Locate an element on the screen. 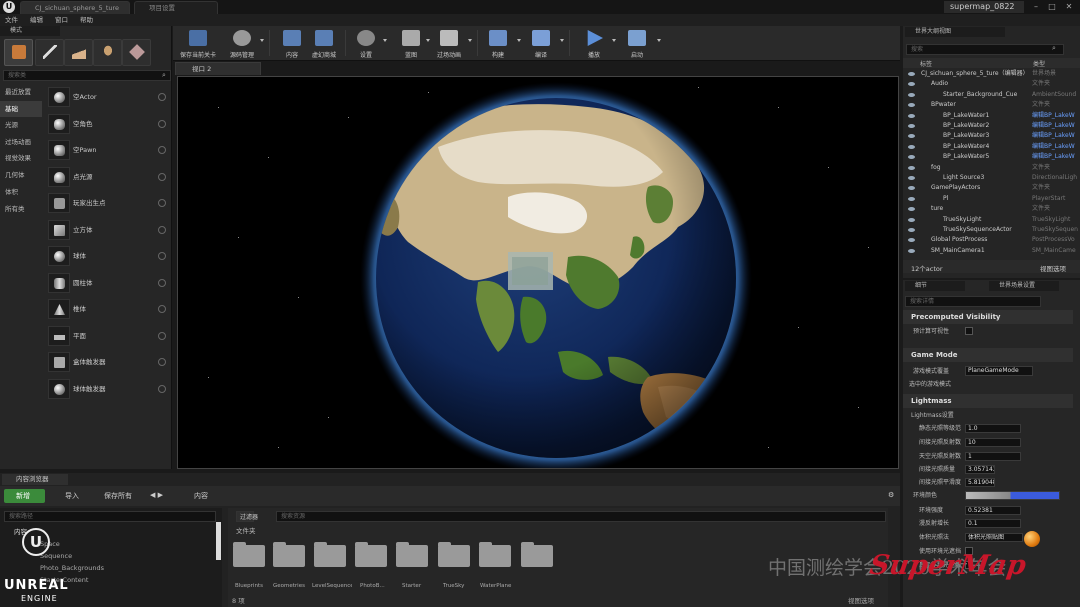 This screenshot has height=607, width=1080. save-level-button: 保存当前关卡 is located at coordinates (198, 43).